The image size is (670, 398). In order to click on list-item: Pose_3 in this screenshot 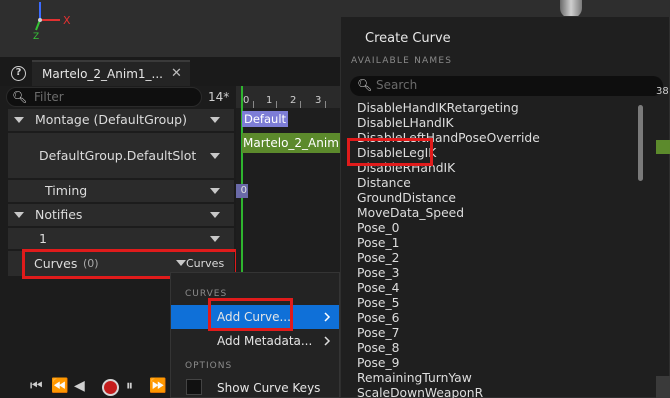, I will do `click(495, 273)`.